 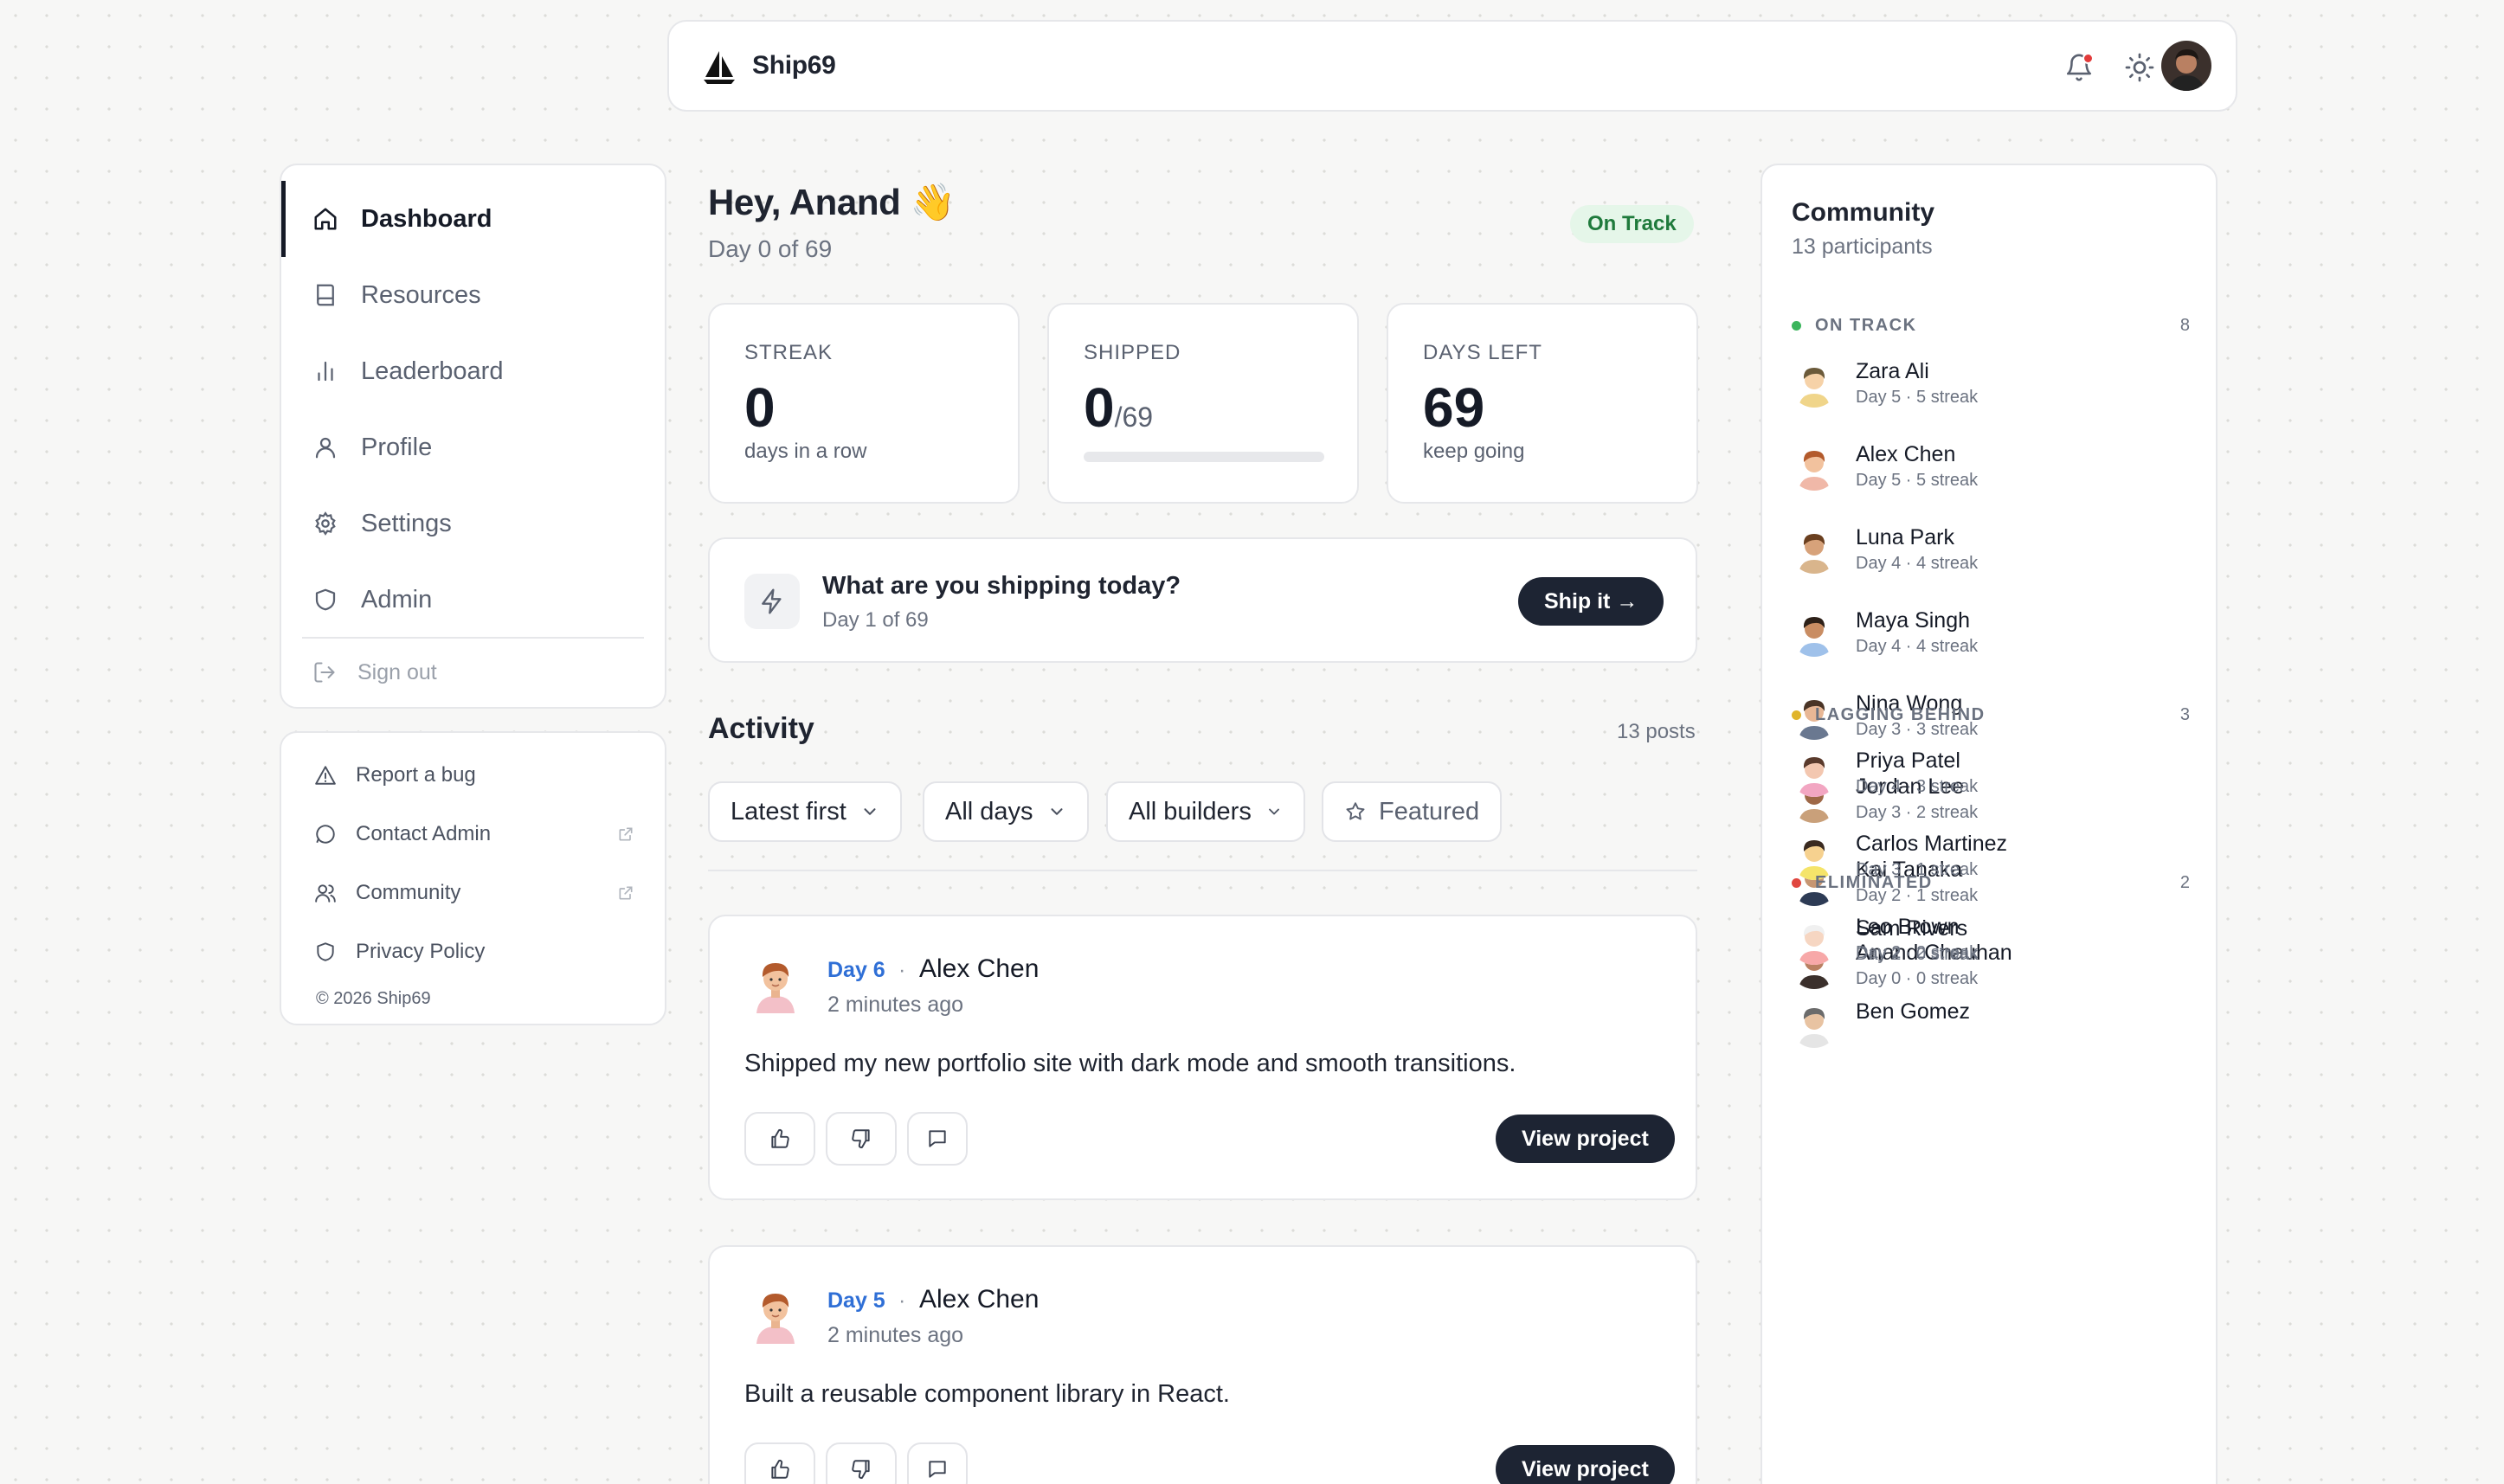 I want to click on sidebar-item-dashboard: Dashboard, so click(x=473, y=219).